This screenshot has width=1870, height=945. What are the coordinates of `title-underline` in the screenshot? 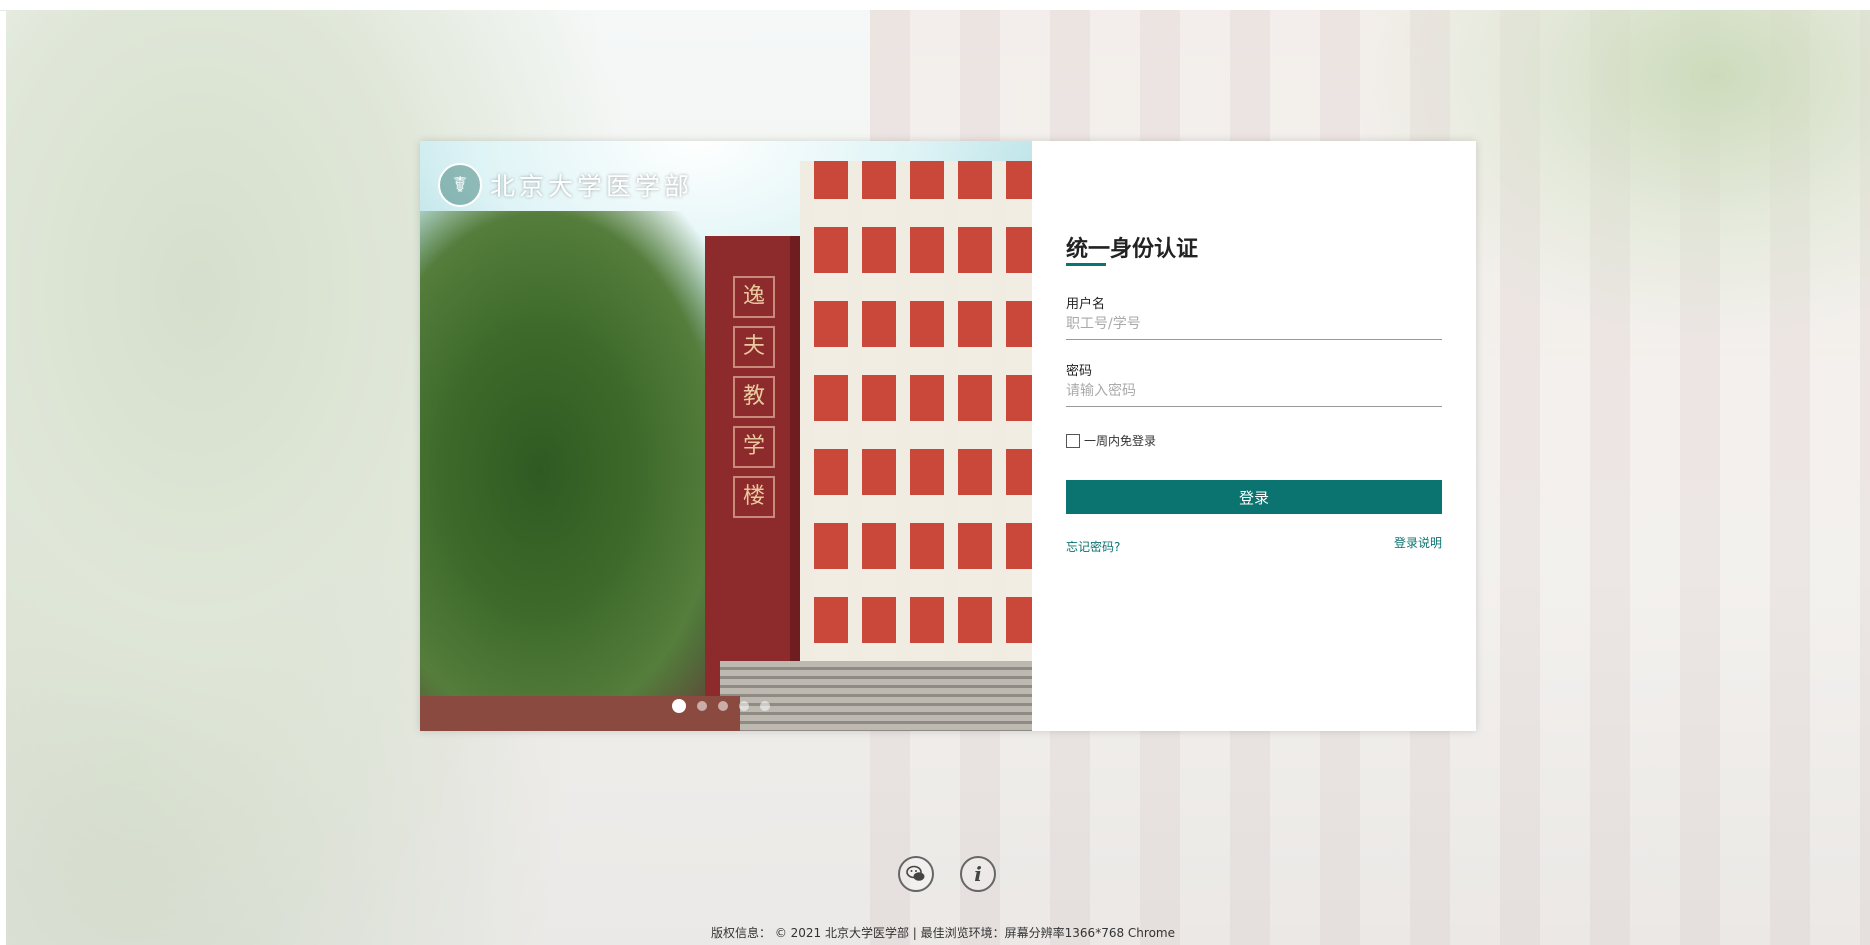 It's located at (1086, 264).